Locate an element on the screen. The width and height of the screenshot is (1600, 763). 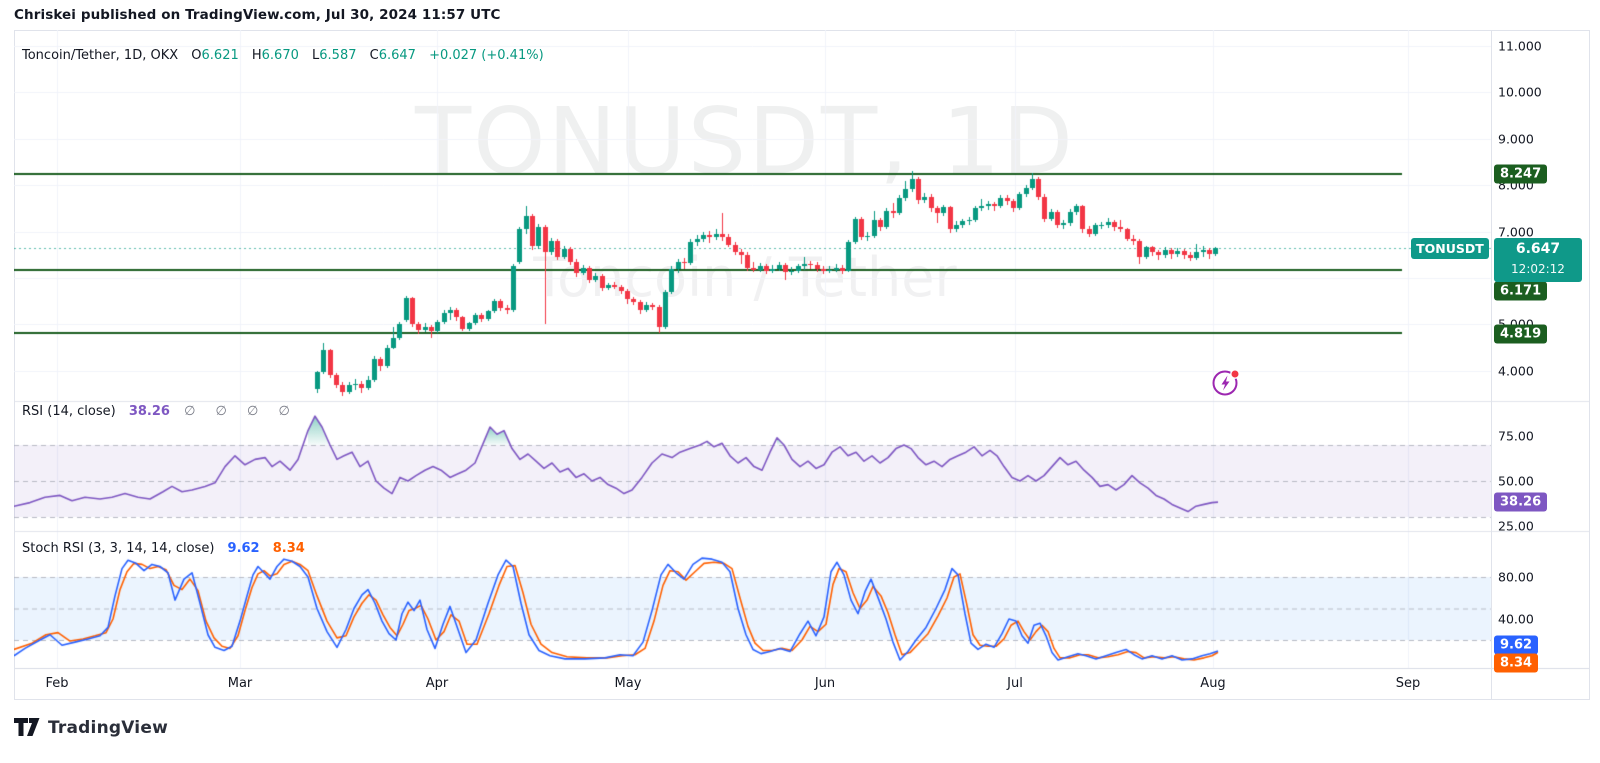
month-label: May is located at coordinates (628, 683).